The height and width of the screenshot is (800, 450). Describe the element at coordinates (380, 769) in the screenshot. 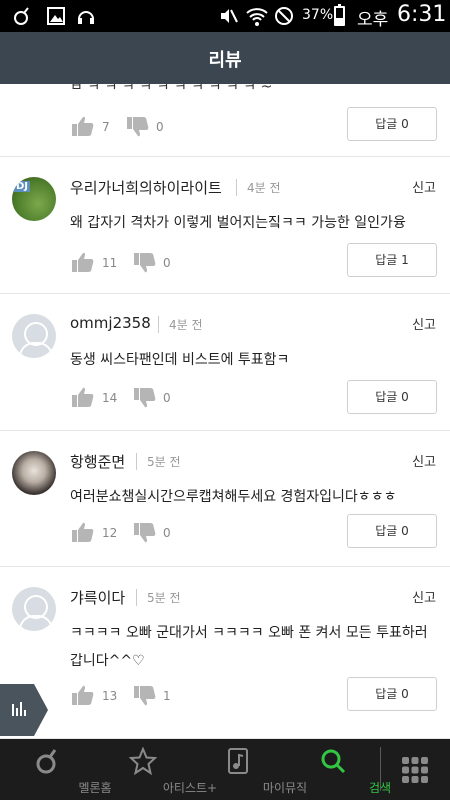

I see `nav-divider` at that location.